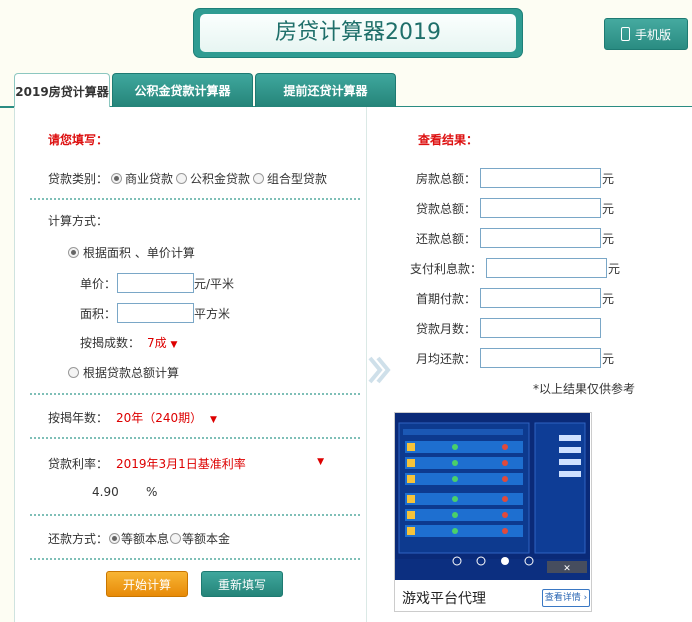 The width and height of the screenshot is (692, 622). What do you see at coordinates (445, 179) in the screenshot?
I see `result-house-total-label: 房款总额：` at bounding box center [445, 179].